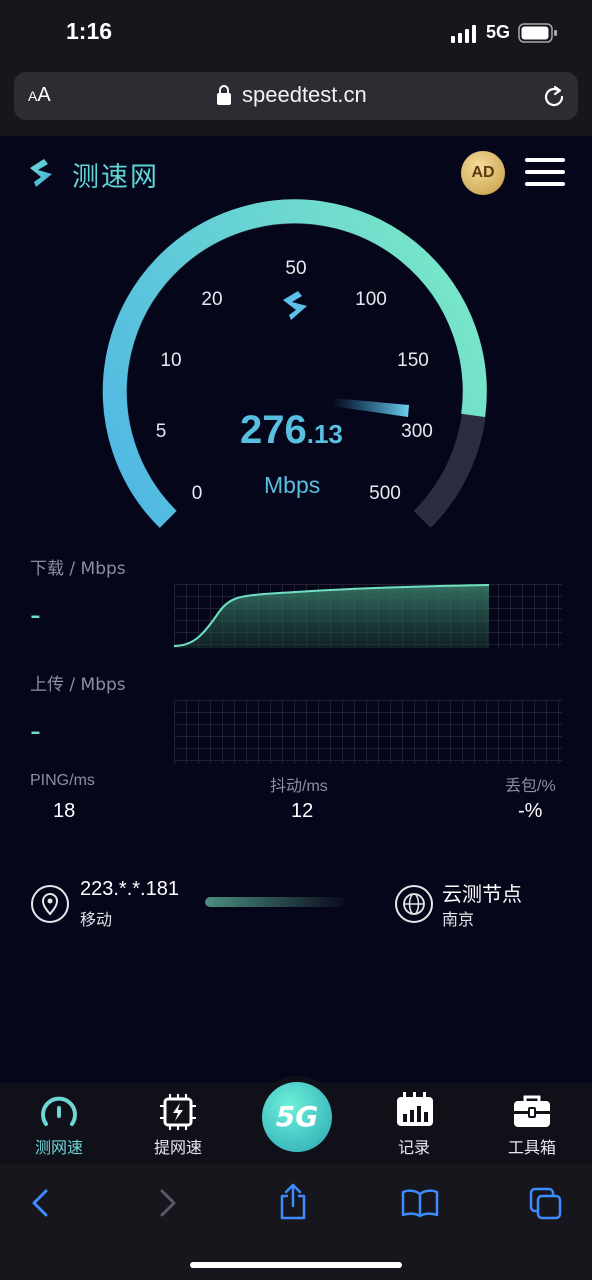 Image resolution: width=592 pixels, height=1280 pixels. Describe the element at coordinates (40, 1203) in the screenshot. I see `back-icon` at that location.